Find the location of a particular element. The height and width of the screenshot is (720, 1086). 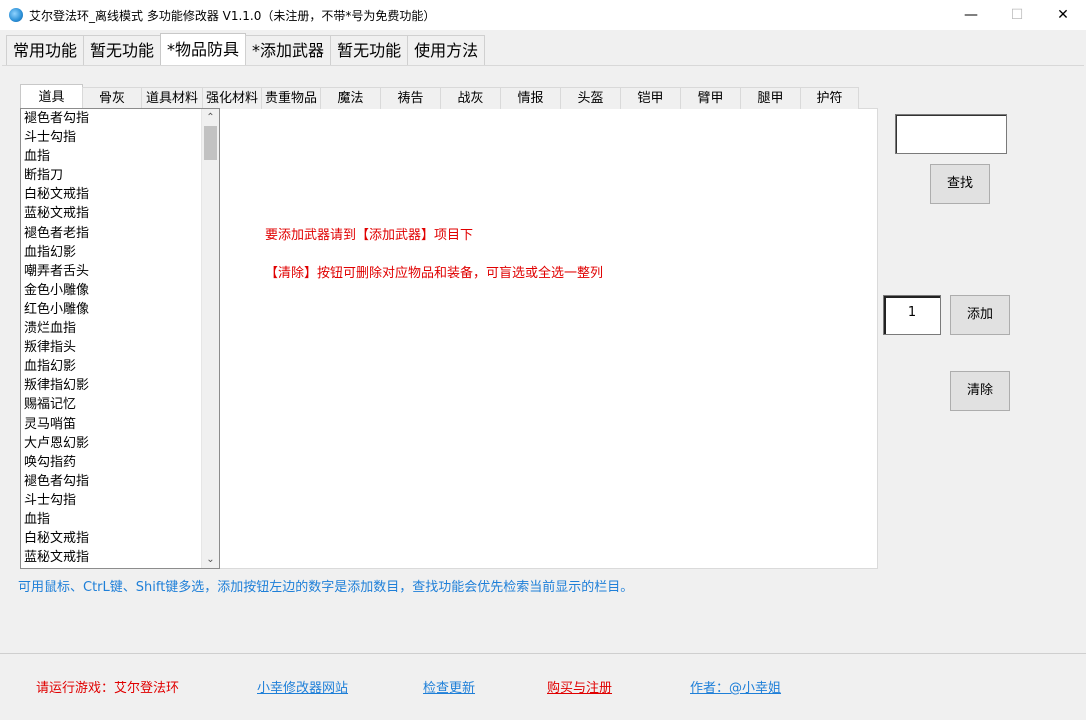

tab-common: 常用功能 is located at coordinates (45, 50).